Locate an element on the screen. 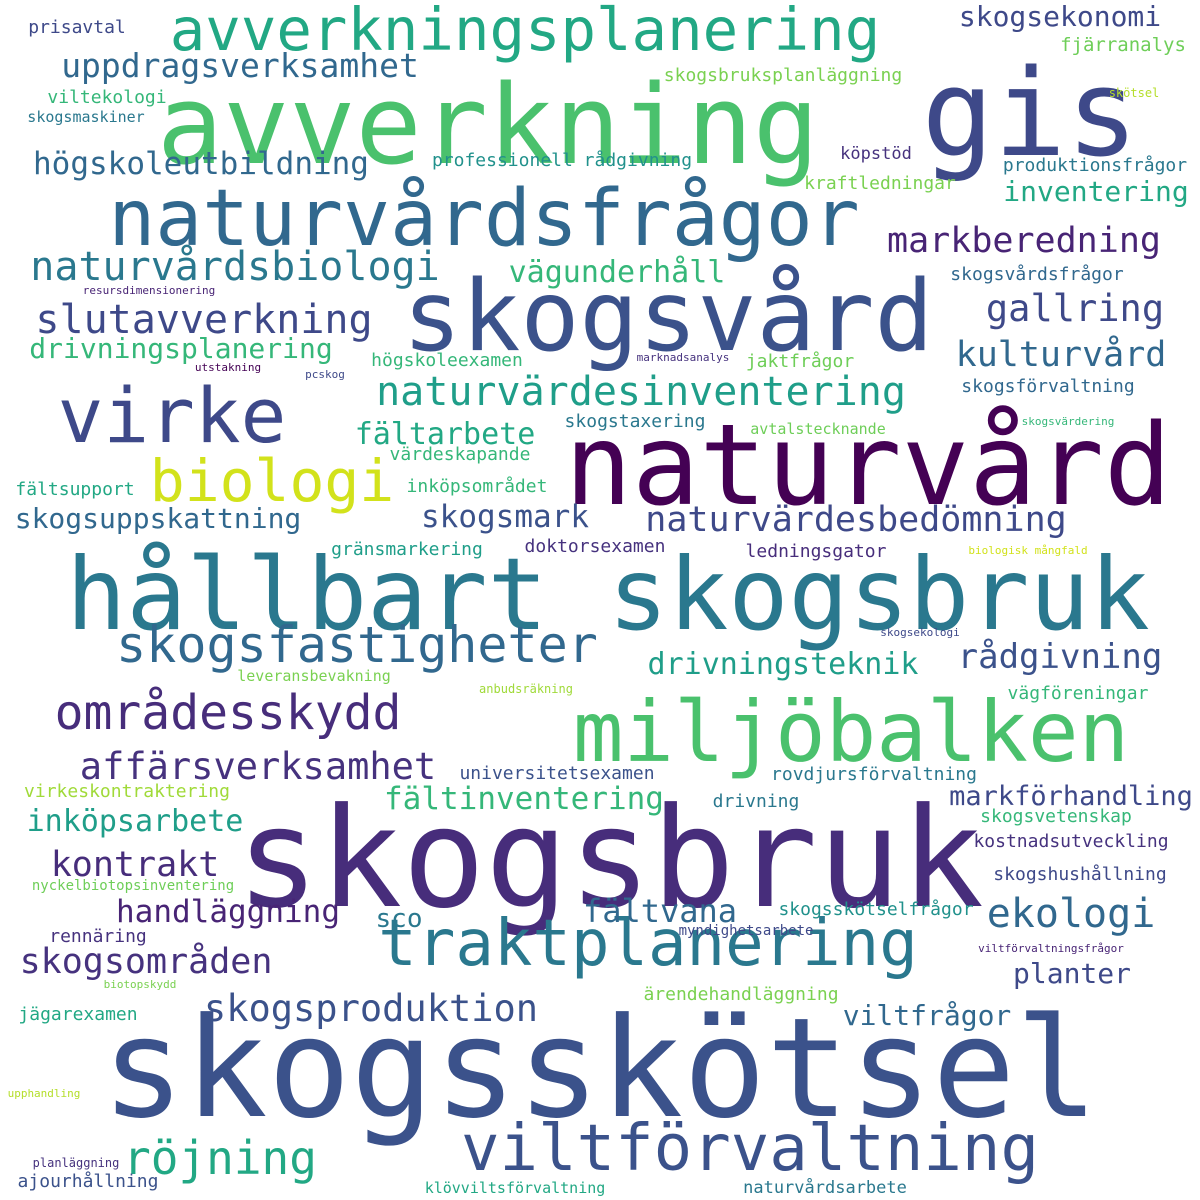 The width and height of the screenshot is (1200, 1200). word: jägarexamen is located at coordinates (78, 1014).